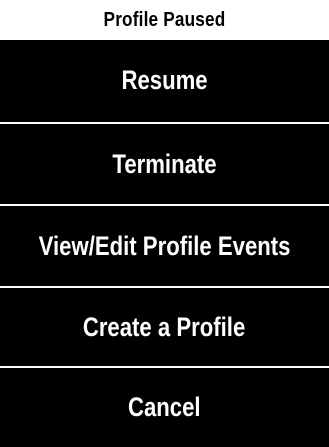  I want to click on view-edit-profile-events-button-label: View/Edit Profile Events, so click(164, 245).